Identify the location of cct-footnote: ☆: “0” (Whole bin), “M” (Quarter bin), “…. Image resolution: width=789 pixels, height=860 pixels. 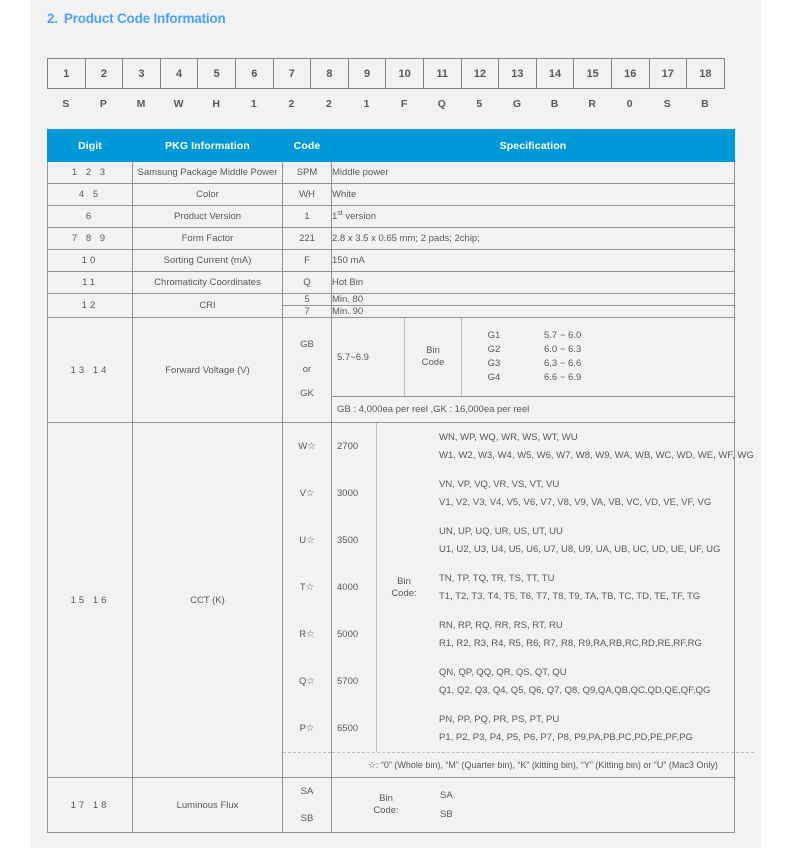
(543, 764).